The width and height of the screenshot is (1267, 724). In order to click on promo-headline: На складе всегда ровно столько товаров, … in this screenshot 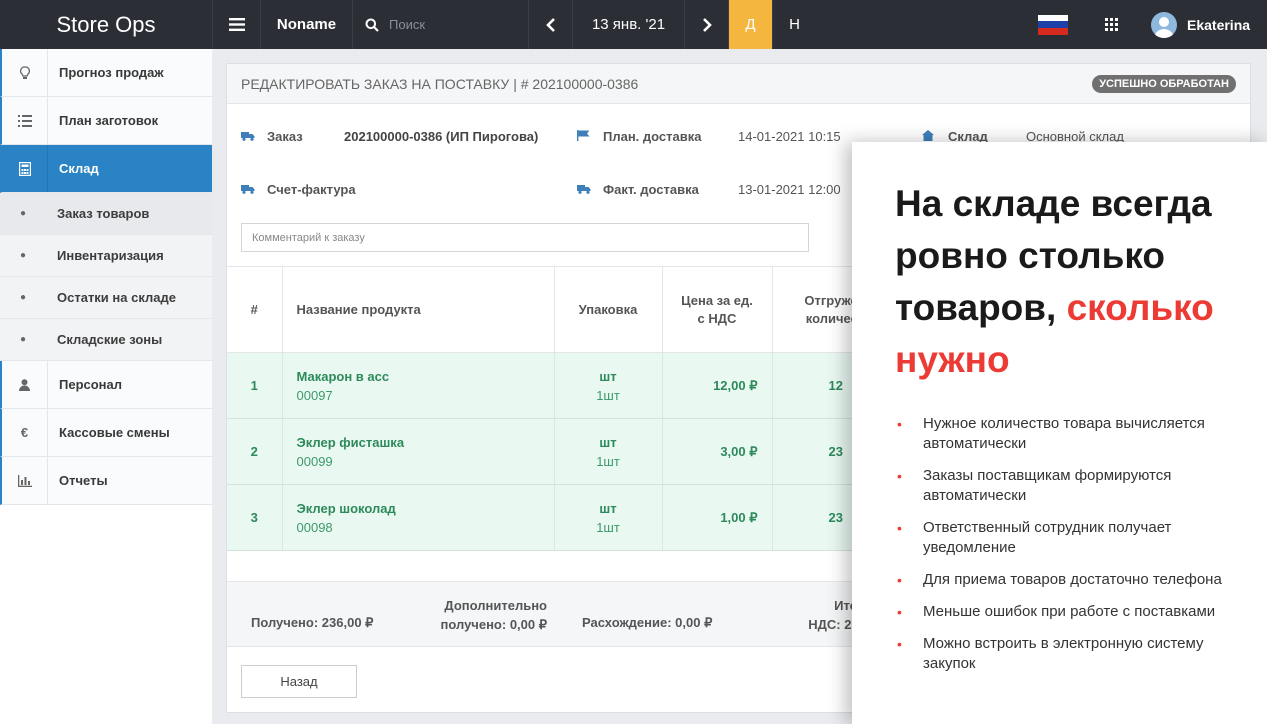, I will do `click(1075, 282)`.